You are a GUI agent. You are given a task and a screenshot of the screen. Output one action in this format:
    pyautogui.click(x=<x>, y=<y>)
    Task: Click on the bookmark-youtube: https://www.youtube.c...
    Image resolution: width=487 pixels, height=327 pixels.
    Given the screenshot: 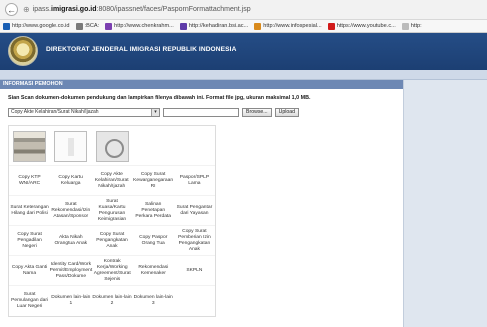 What is the action you would take?
    pyautogui.click(x=361, y=26)
    